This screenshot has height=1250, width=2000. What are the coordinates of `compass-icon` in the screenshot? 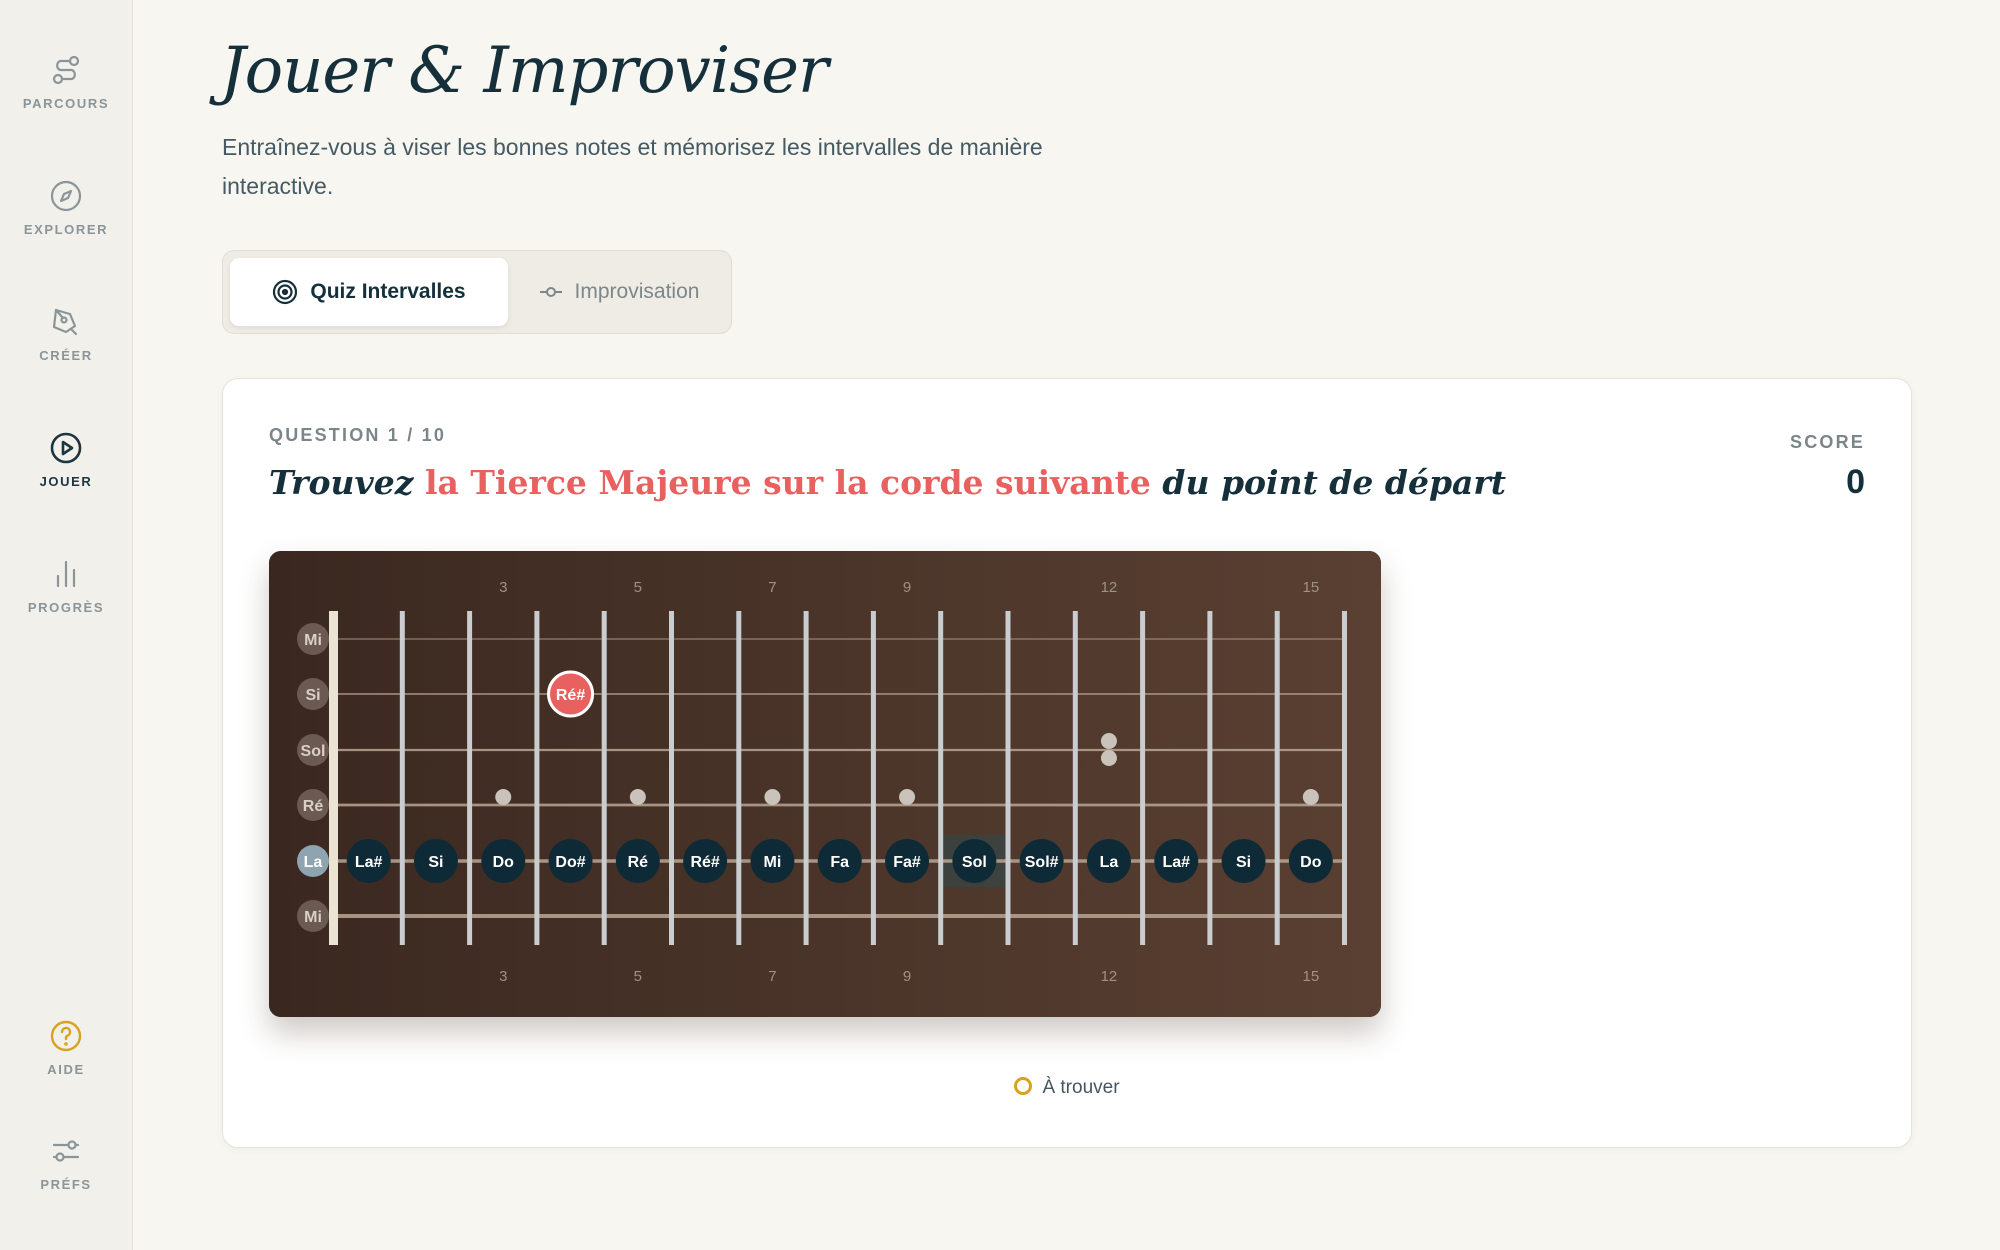 It's located at (66, 196).